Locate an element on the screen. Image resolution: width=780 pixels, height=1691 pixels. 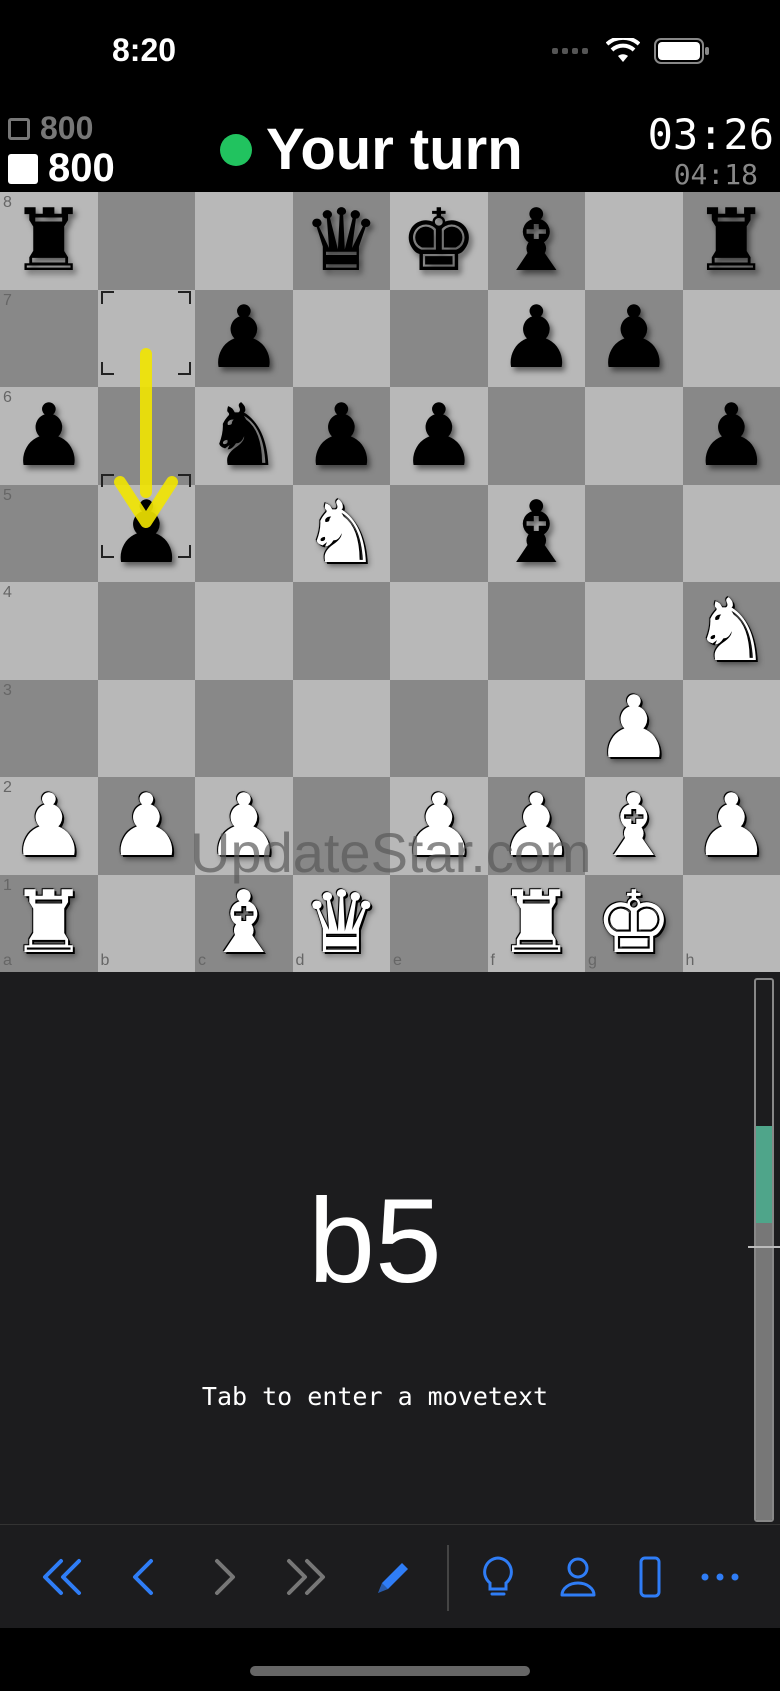
square-f2: ♟ is located at coordinates (536, 826).